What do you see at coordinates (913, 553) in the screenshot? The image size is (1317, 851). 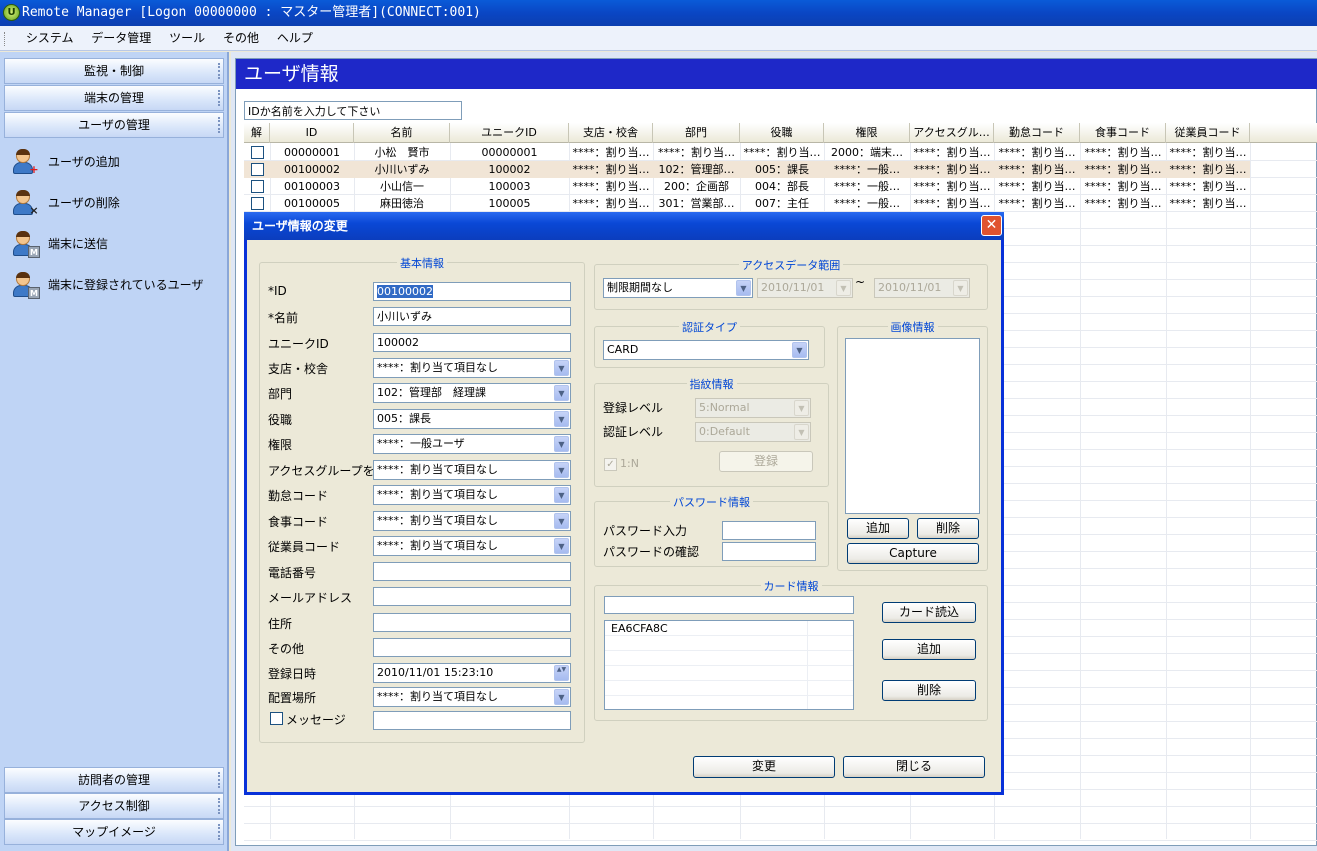 I see `image-capture-button: Capture` at bounding box center [913, 553].